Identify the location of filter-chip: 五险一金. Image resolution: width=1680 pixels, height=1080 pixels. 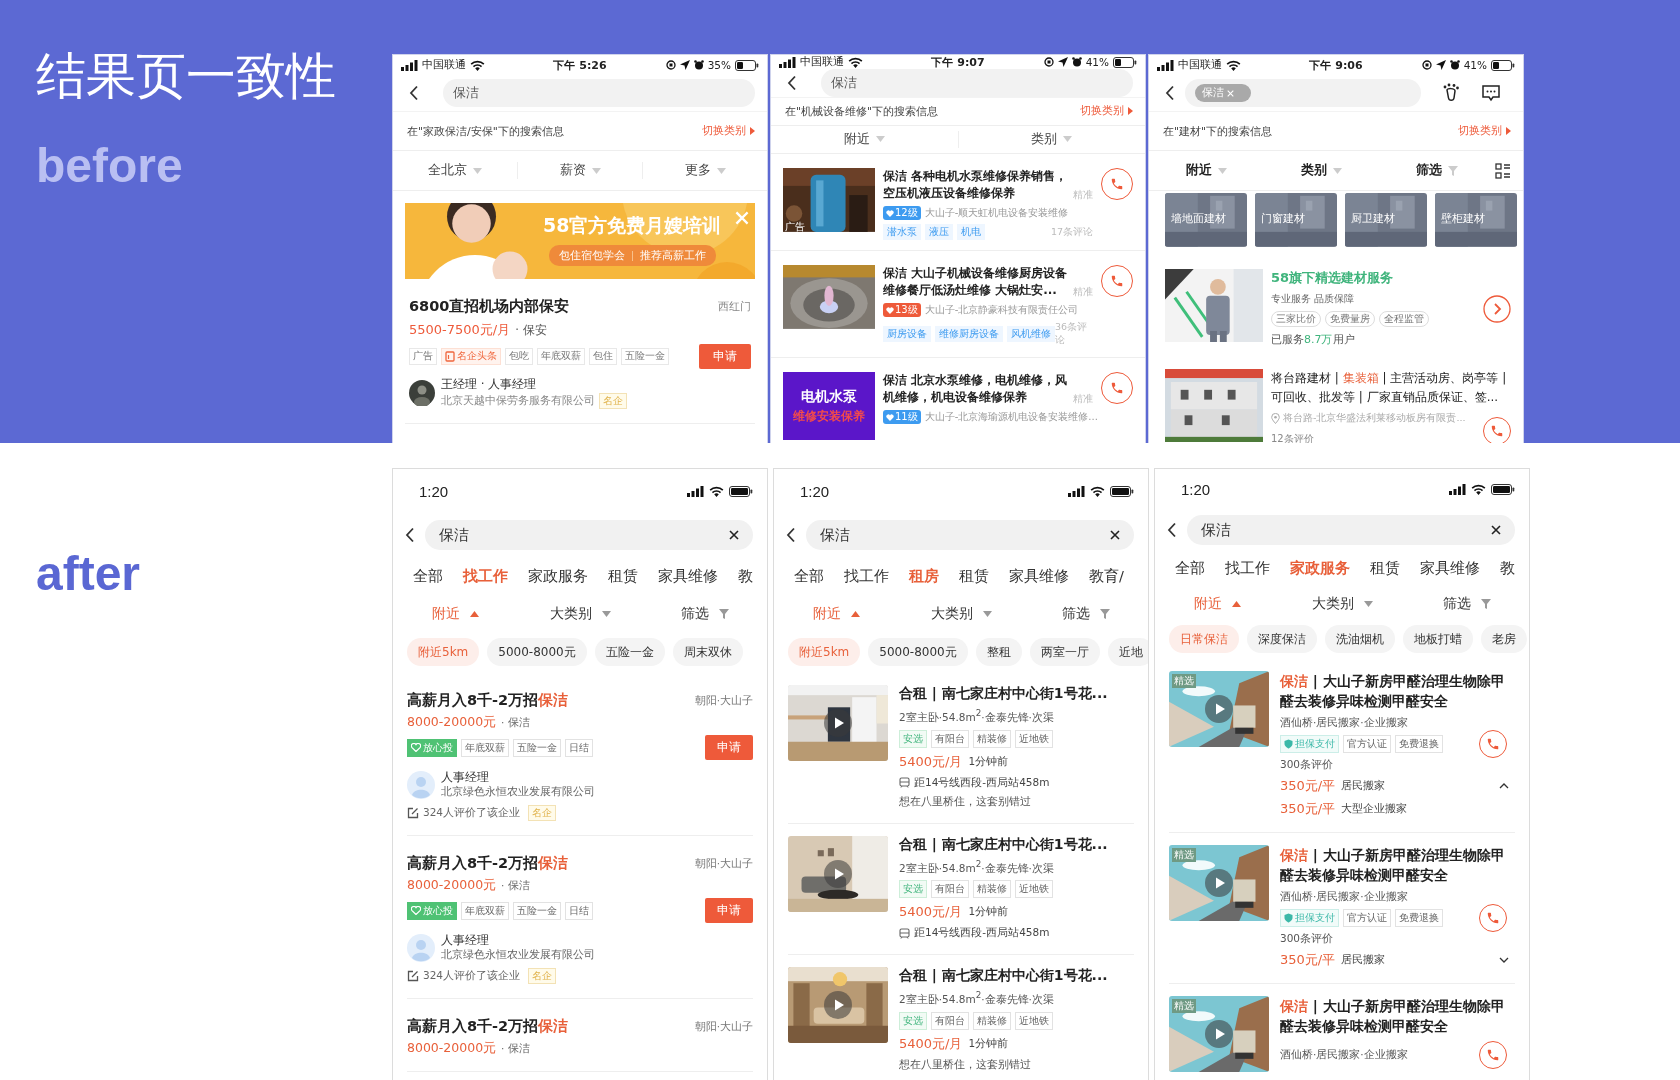
(629, 652).